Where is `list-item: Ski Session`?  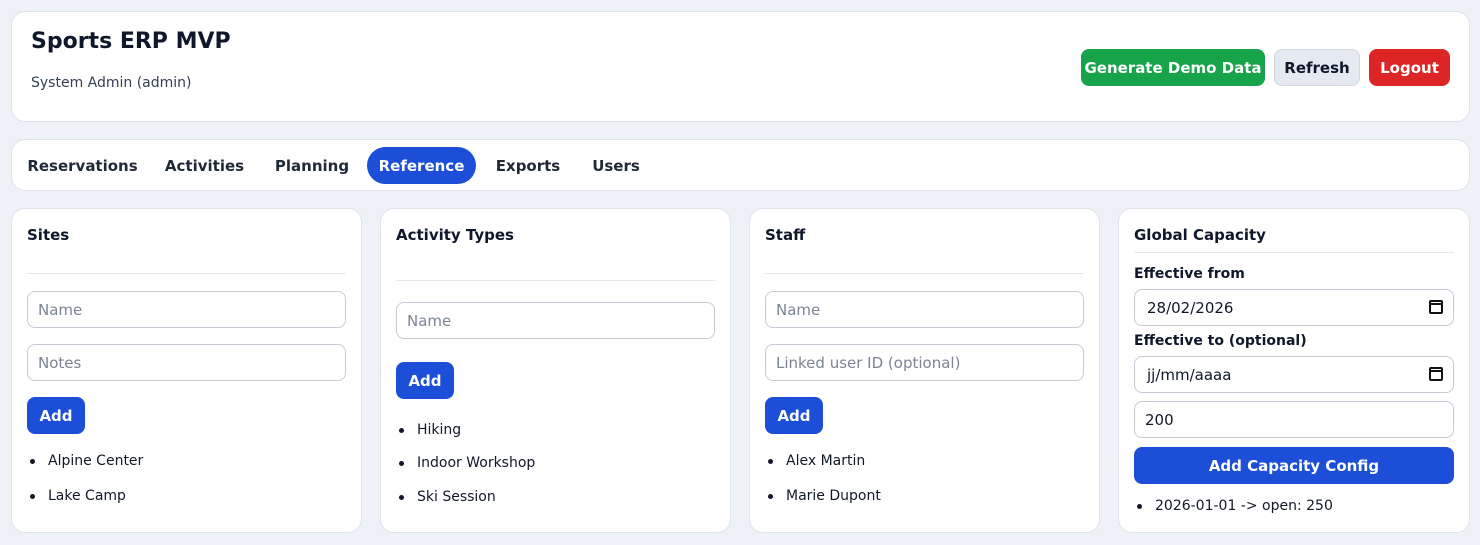 list-item: Ski Session is located at coordinates (447, 497).